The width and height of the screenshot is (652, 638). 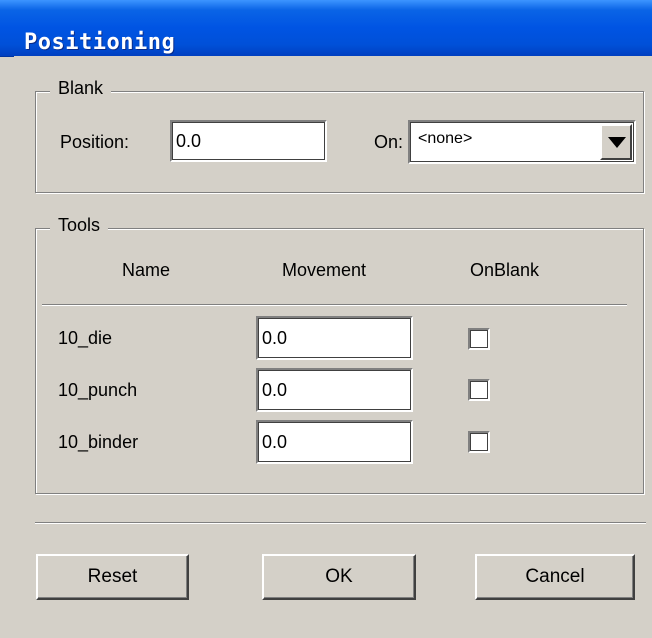 What do you see at coordinates (505, 270) in the screenshot?
I see `header-onblank: OnBlank` at bounding box center [505, 270].